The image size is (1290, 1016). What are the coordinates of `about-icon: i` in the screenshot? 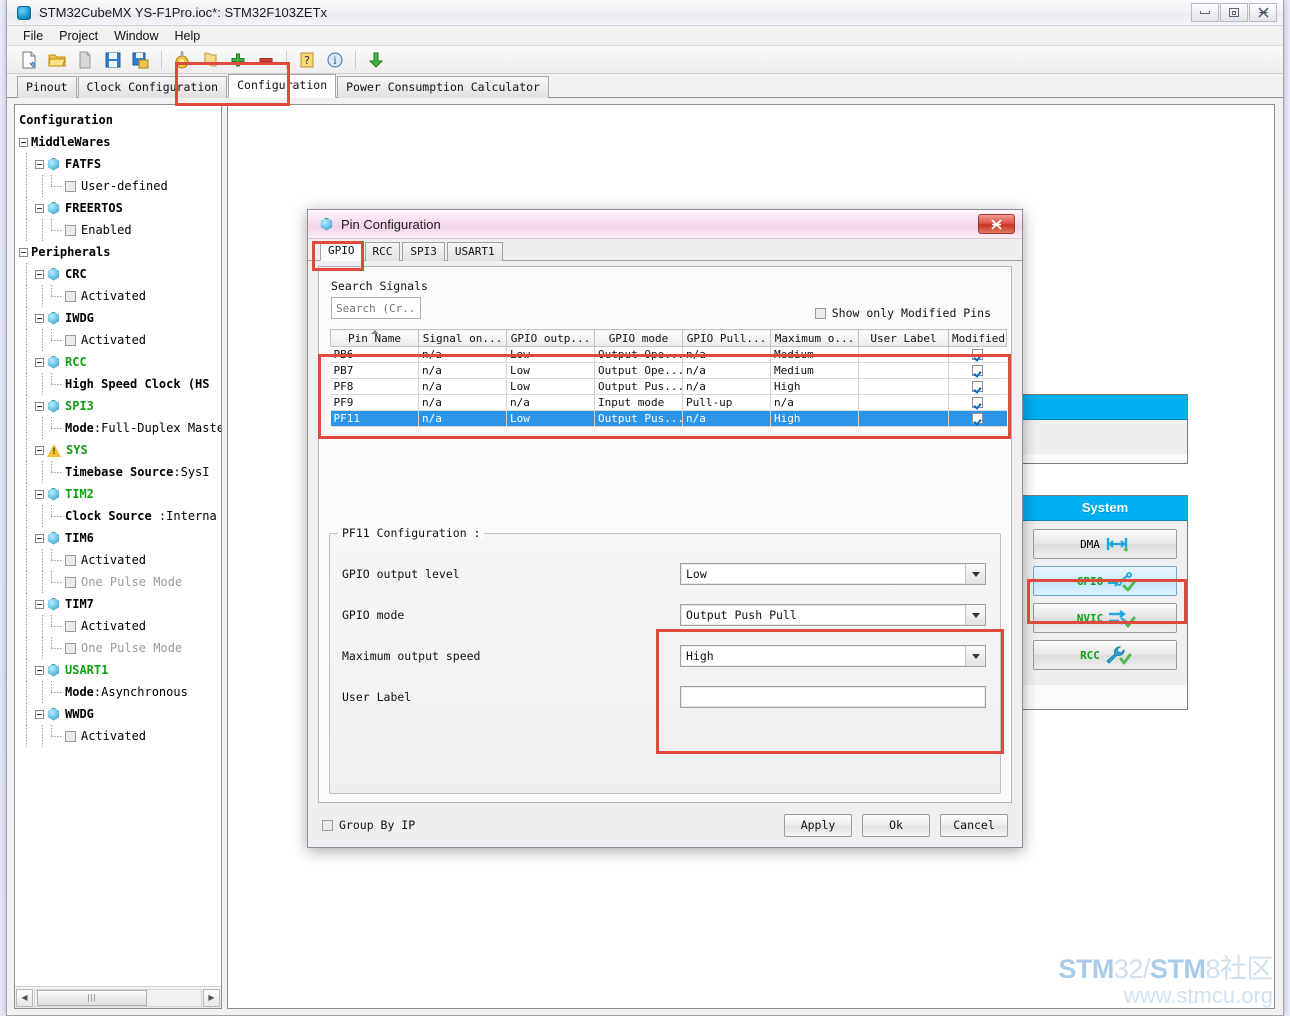 It's located at (335, 60).